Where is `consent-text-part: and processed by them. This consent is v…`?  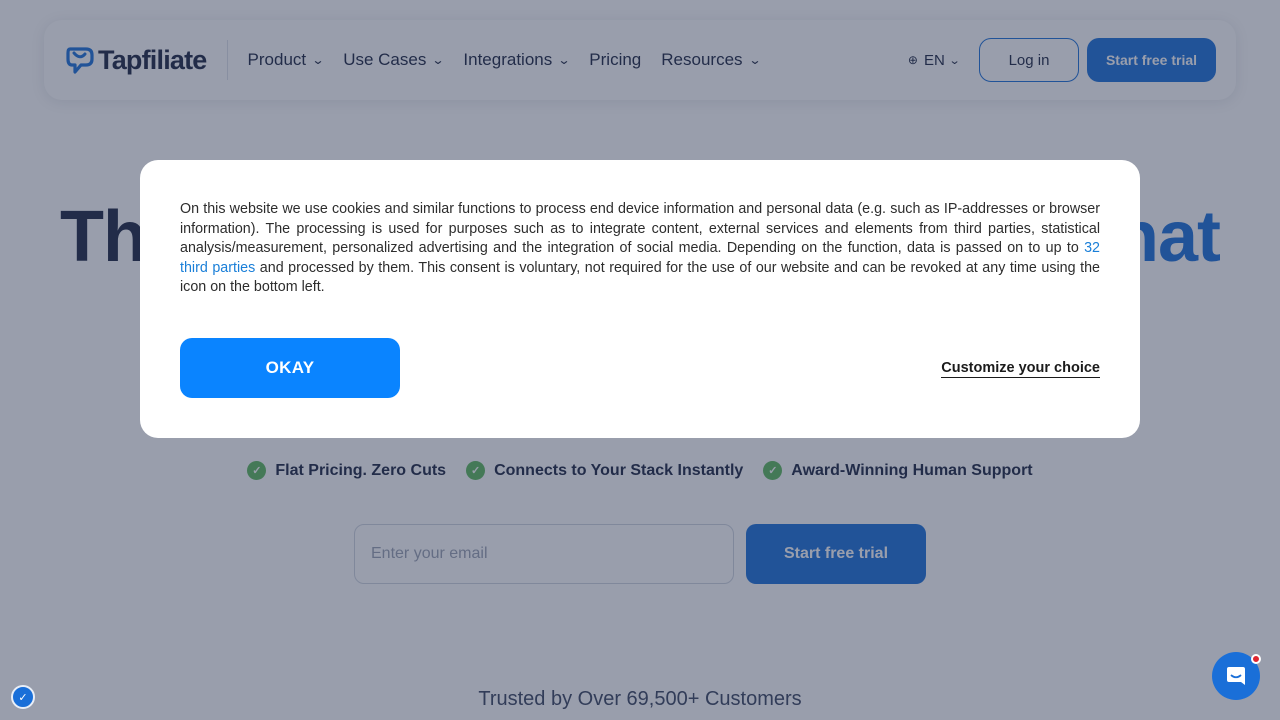 consent-text-part: and processed by them. This consent is v… is located at coordinates (640, 277).